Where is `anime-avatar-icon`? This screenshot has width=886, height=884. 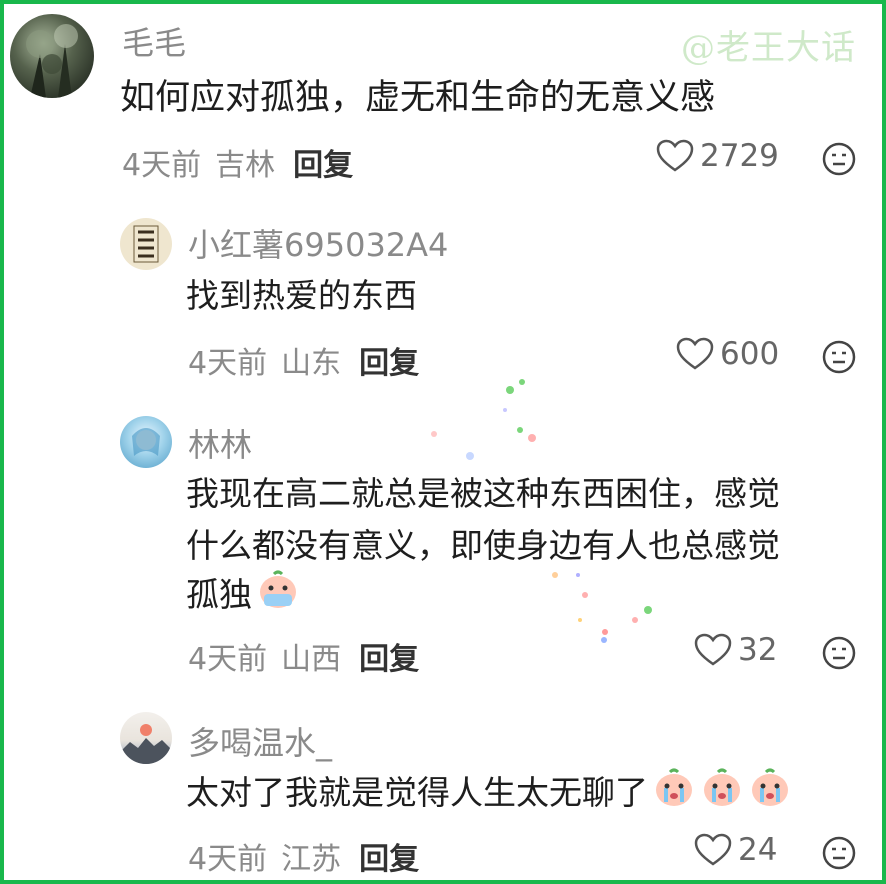 anime-avatar-icon is located at coordinates (146, 442).